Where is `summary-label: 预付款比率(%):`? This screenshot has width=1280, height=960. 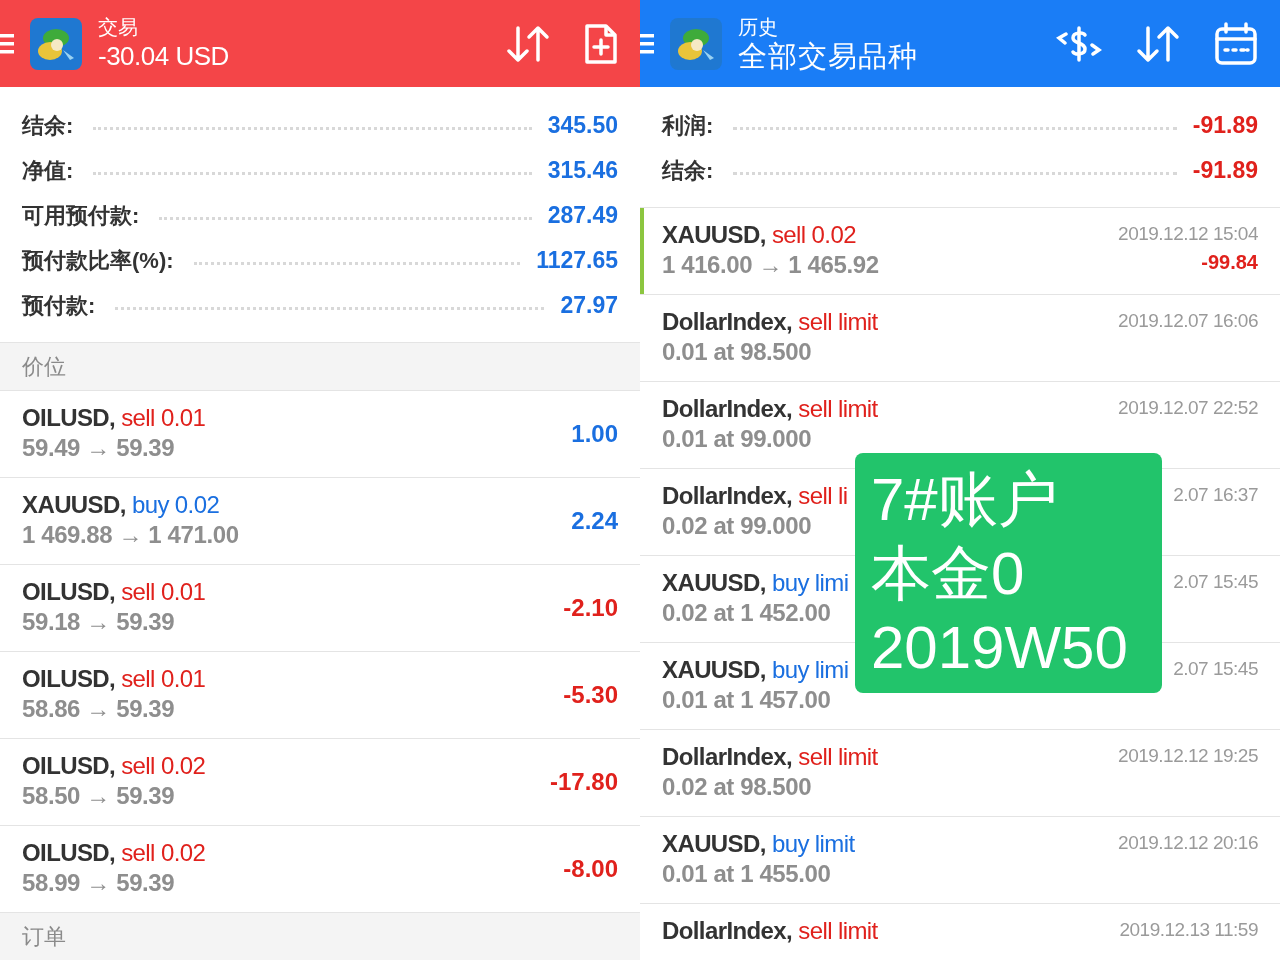
summary-label: 预付款比率(%): is located at coordinates (98, 260).